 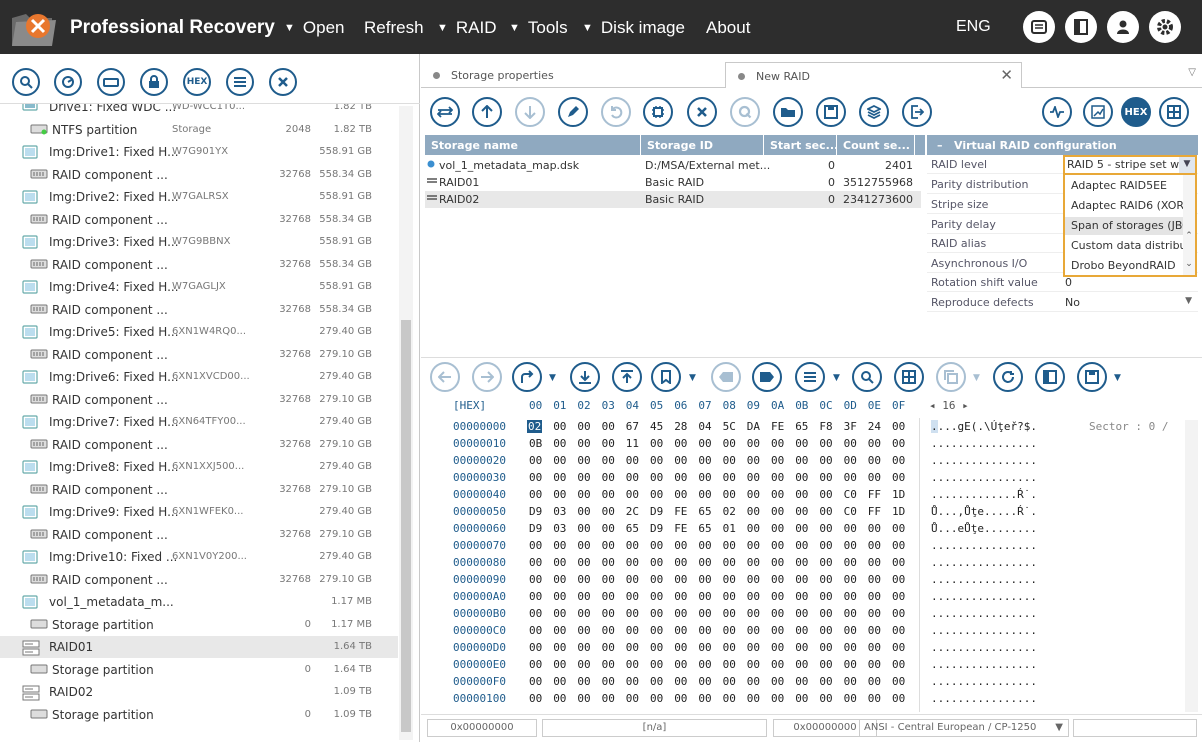 What do you see at coordinates (831, 112) in the screenshot?
I see `save-button` at bounding box center [831, 112].